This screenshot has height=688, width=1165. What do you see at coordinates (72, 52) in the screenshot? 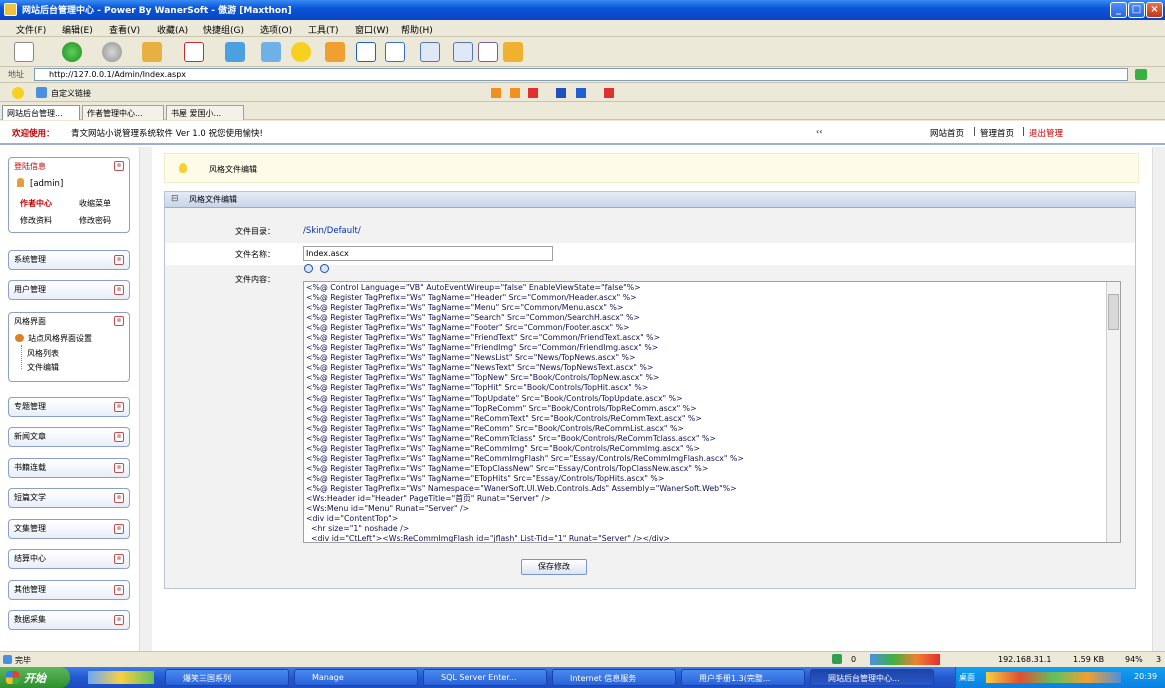
I see `back-icon` at bounding box center [72, 52].